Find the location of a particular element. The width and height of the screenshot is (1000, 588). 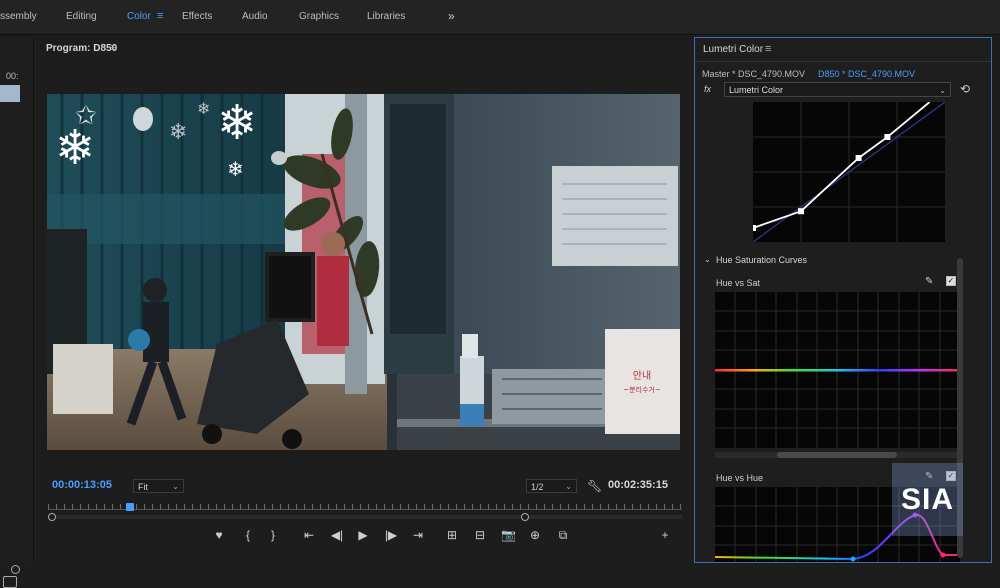

fit-dropdown: Fit ⌄ is located at coordinates (158, 486).